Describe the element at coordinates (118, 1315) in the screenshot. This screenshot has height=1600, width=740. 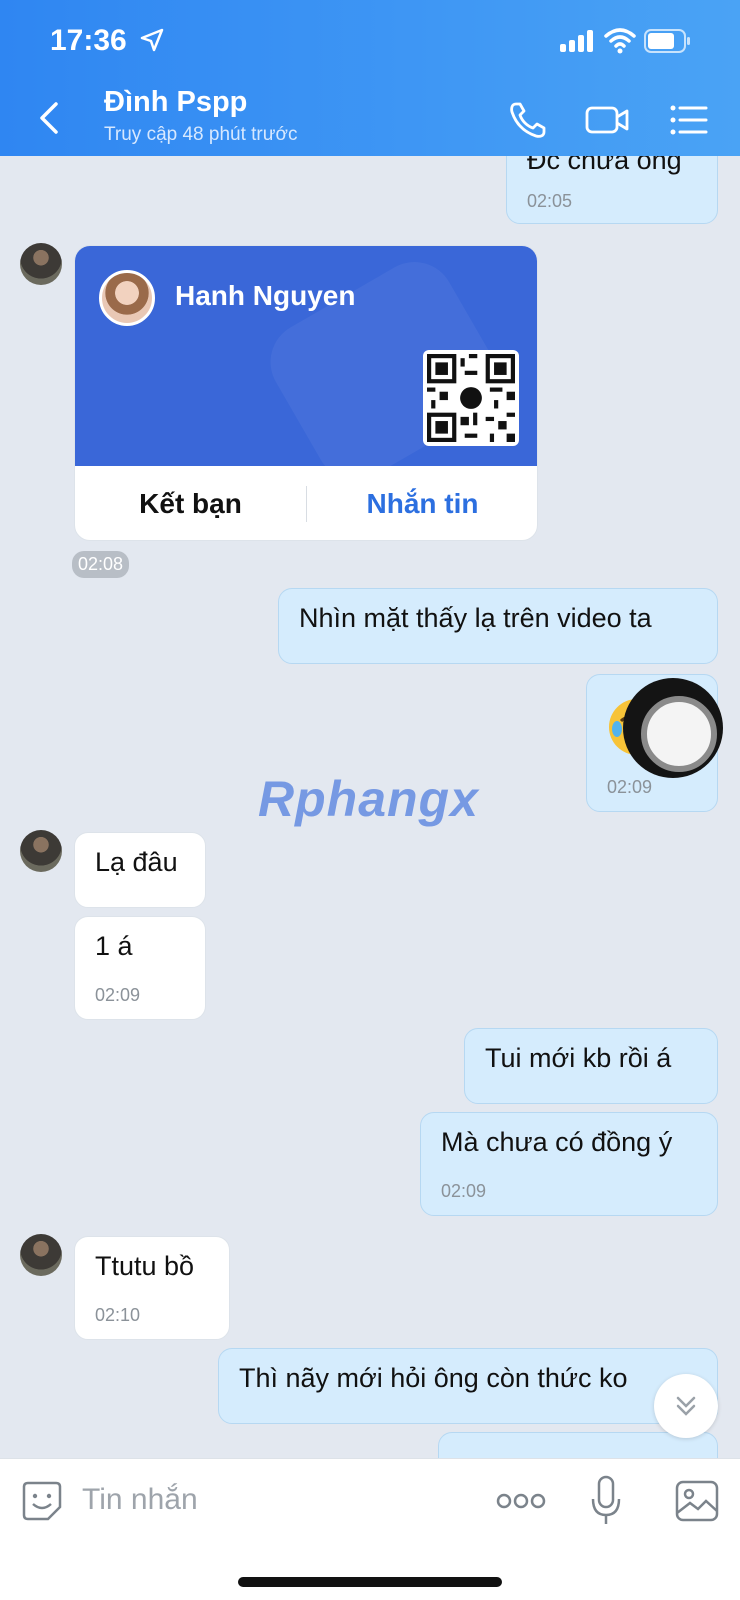
I see `message-time: 02:10` at that location.